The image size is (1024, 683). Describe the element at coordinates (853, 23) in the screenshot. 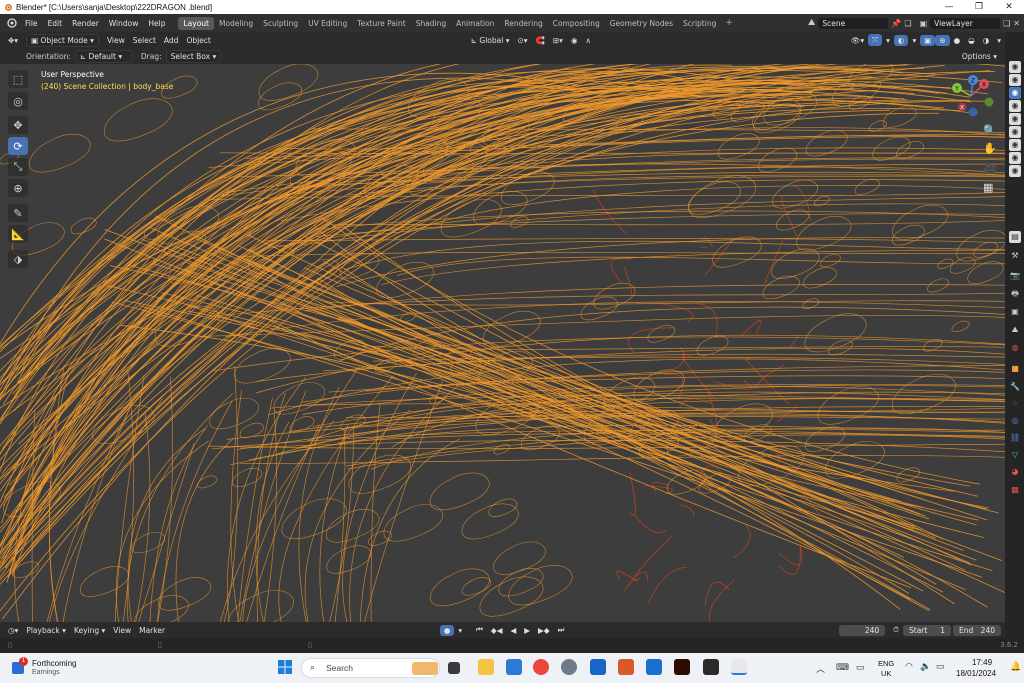

I see `scene-selector: Scene` at that location.